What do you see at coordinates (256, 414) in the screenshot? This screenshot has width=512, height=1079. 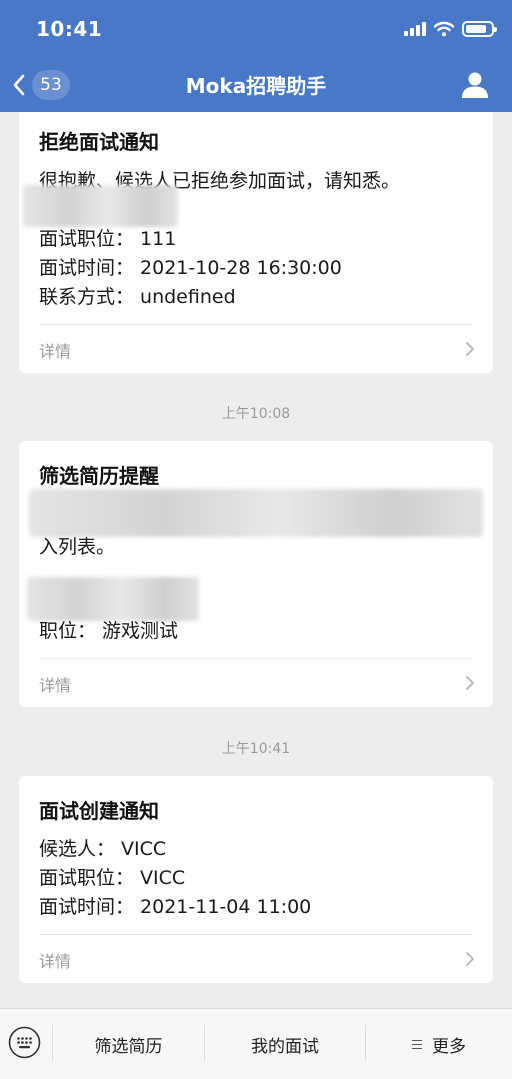 I see `timestamp: 上午10:08` at bounding box center [256, 414].